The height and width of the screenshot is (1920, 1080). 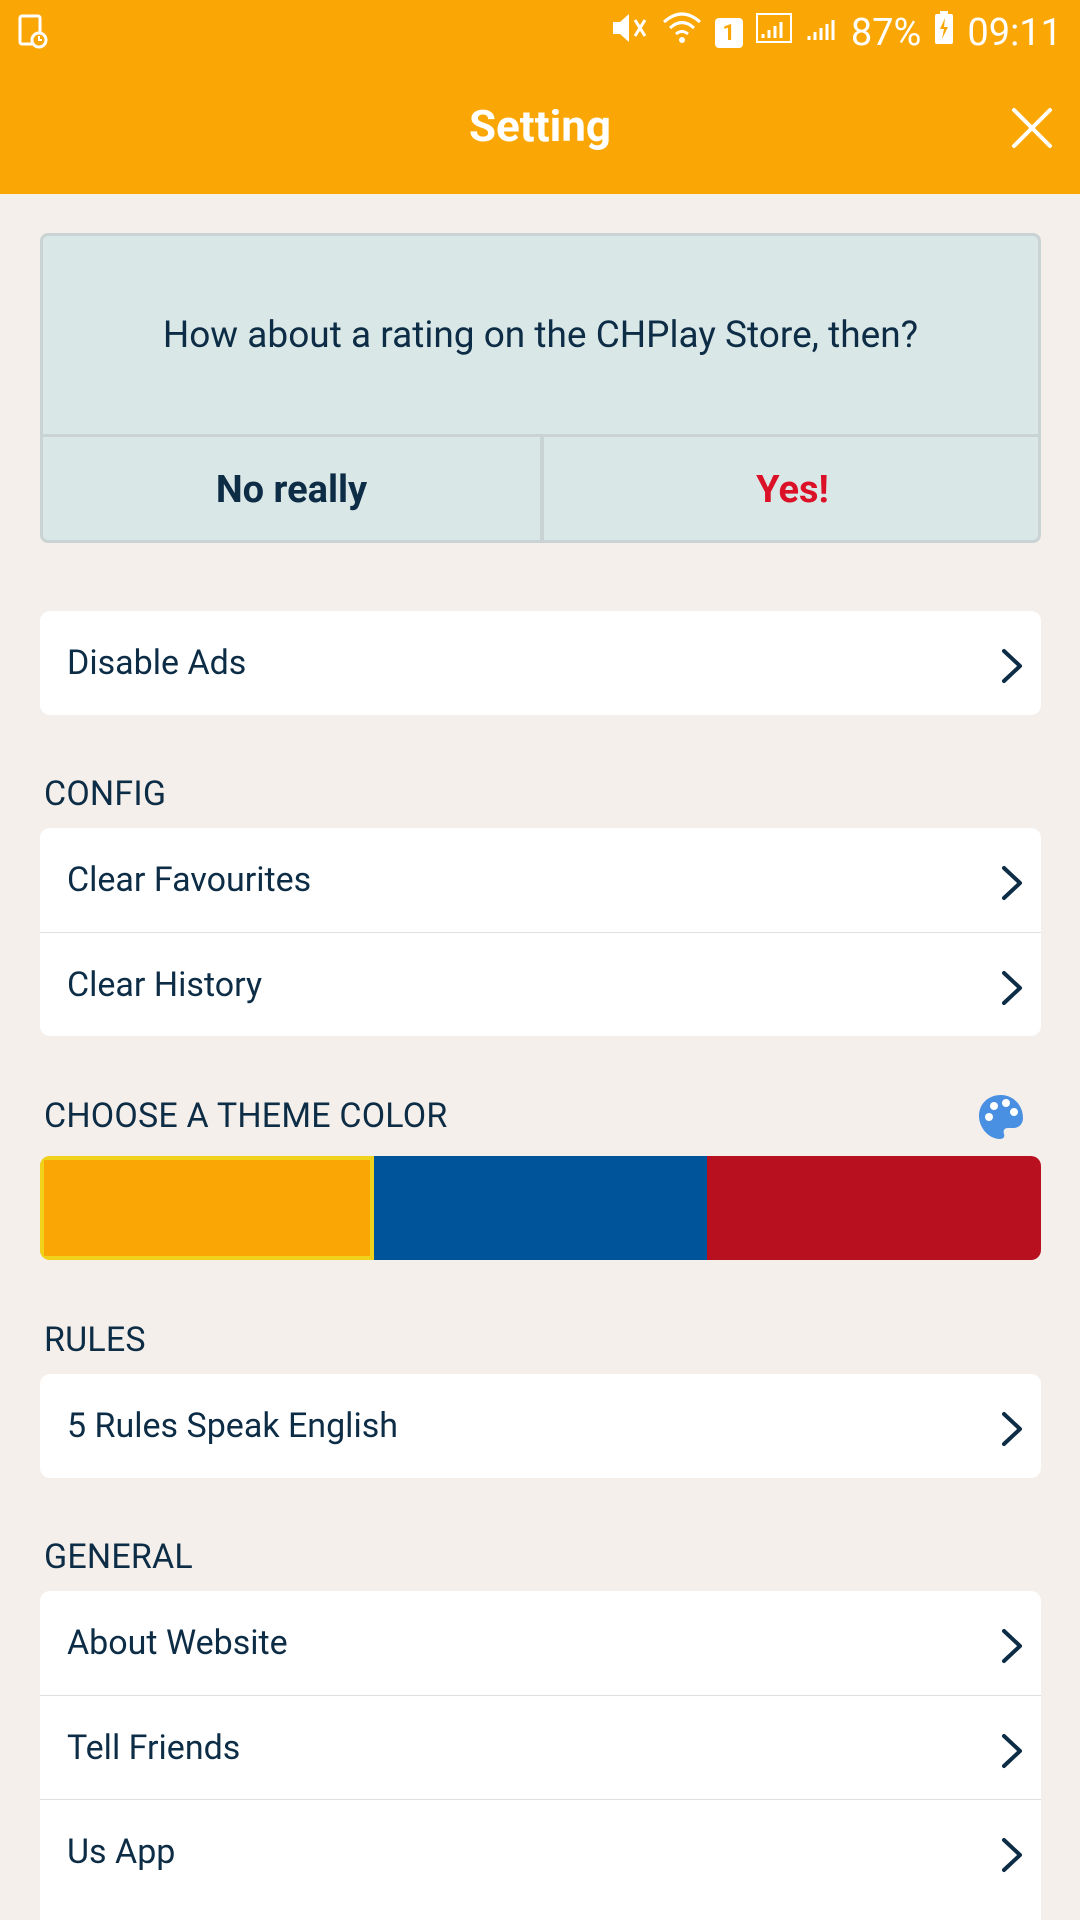 What do you see at coordinates (540, 984) in the screenshot?
I see `clear-history-row: Clear History` at bounding box center [540, 984].